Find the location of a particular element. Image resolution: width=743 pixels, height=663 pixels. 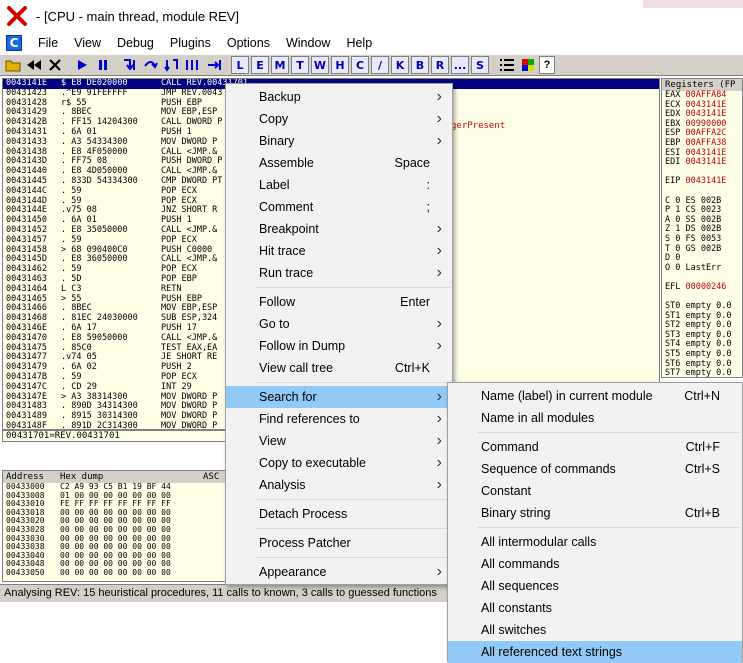

register-row: ST7 empty 0.0 is located at coordinates (702, 373).